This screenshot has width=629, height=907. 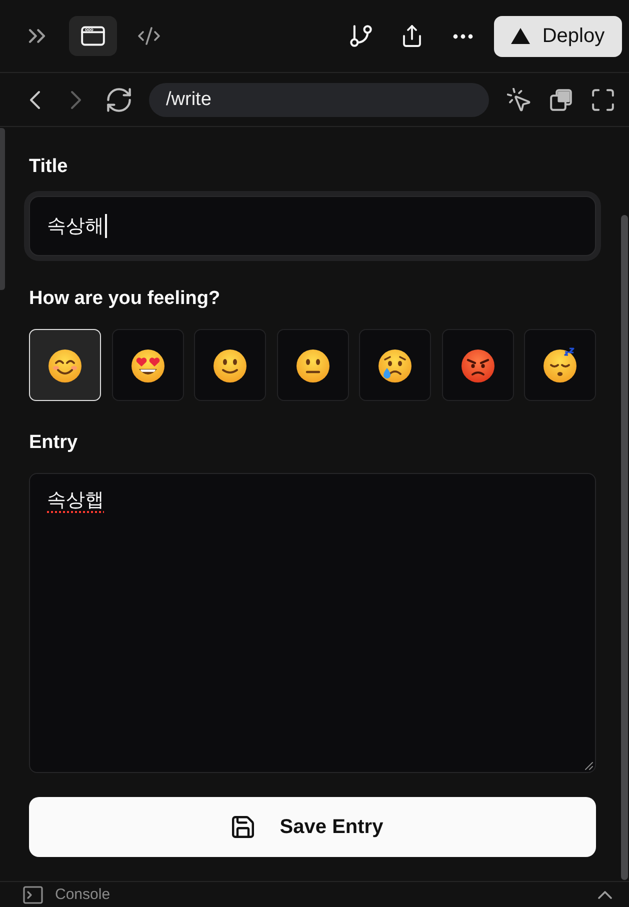 What do you see at coordinates (35, 100) in the screenshot?
I see `chevron-left-icon` at bounding box center [35, 100].